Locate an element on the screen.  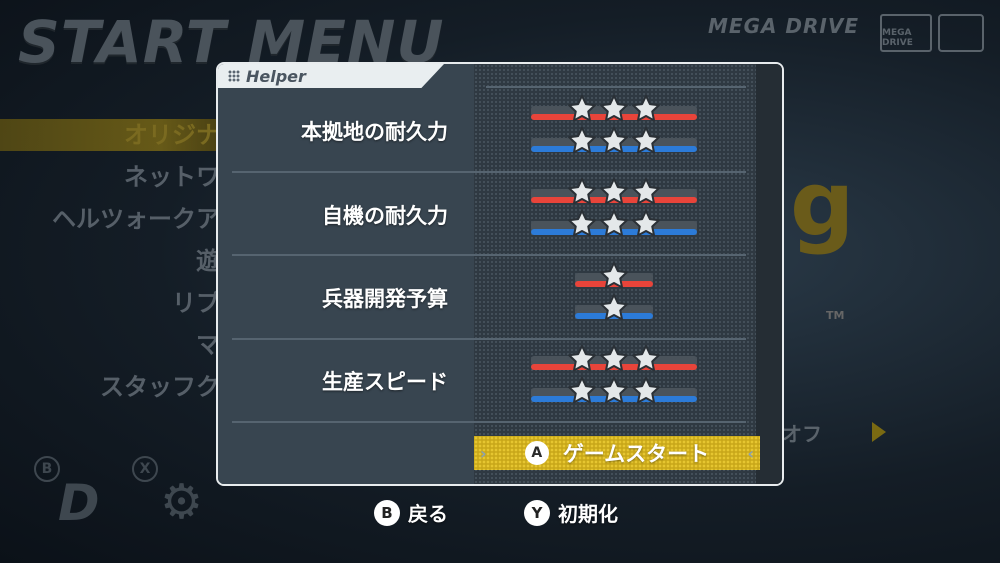
reset-hint: Y 初期化 is located at coordinates (571, 512).